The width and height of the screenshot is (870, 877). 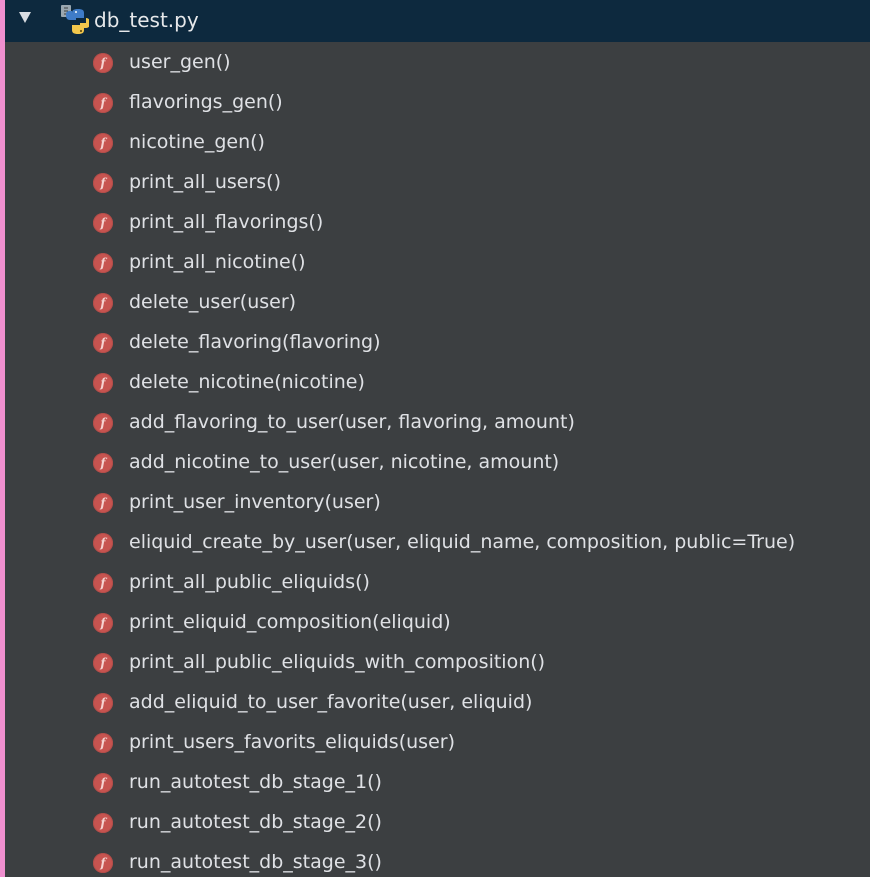 What do you see at coordinates (25, 17) in the screenshot?
I see `chevron-down-icon` at bounding box center [25, 17].